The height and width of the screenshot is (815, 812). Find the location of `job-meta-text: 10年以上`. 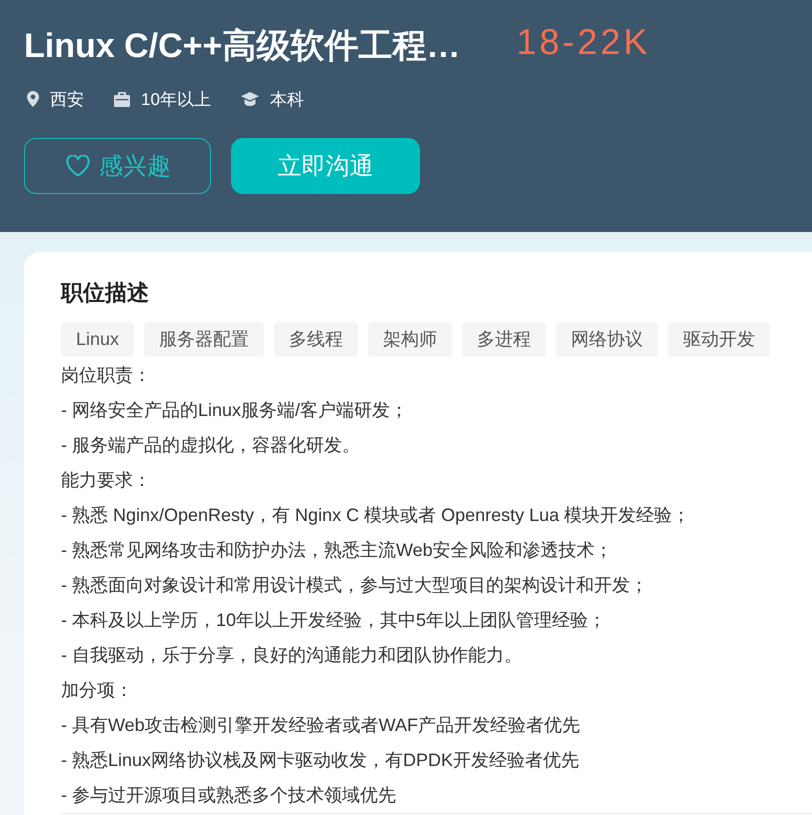

job-meta-text: 10年以上 is located at coordinates (176, 99).